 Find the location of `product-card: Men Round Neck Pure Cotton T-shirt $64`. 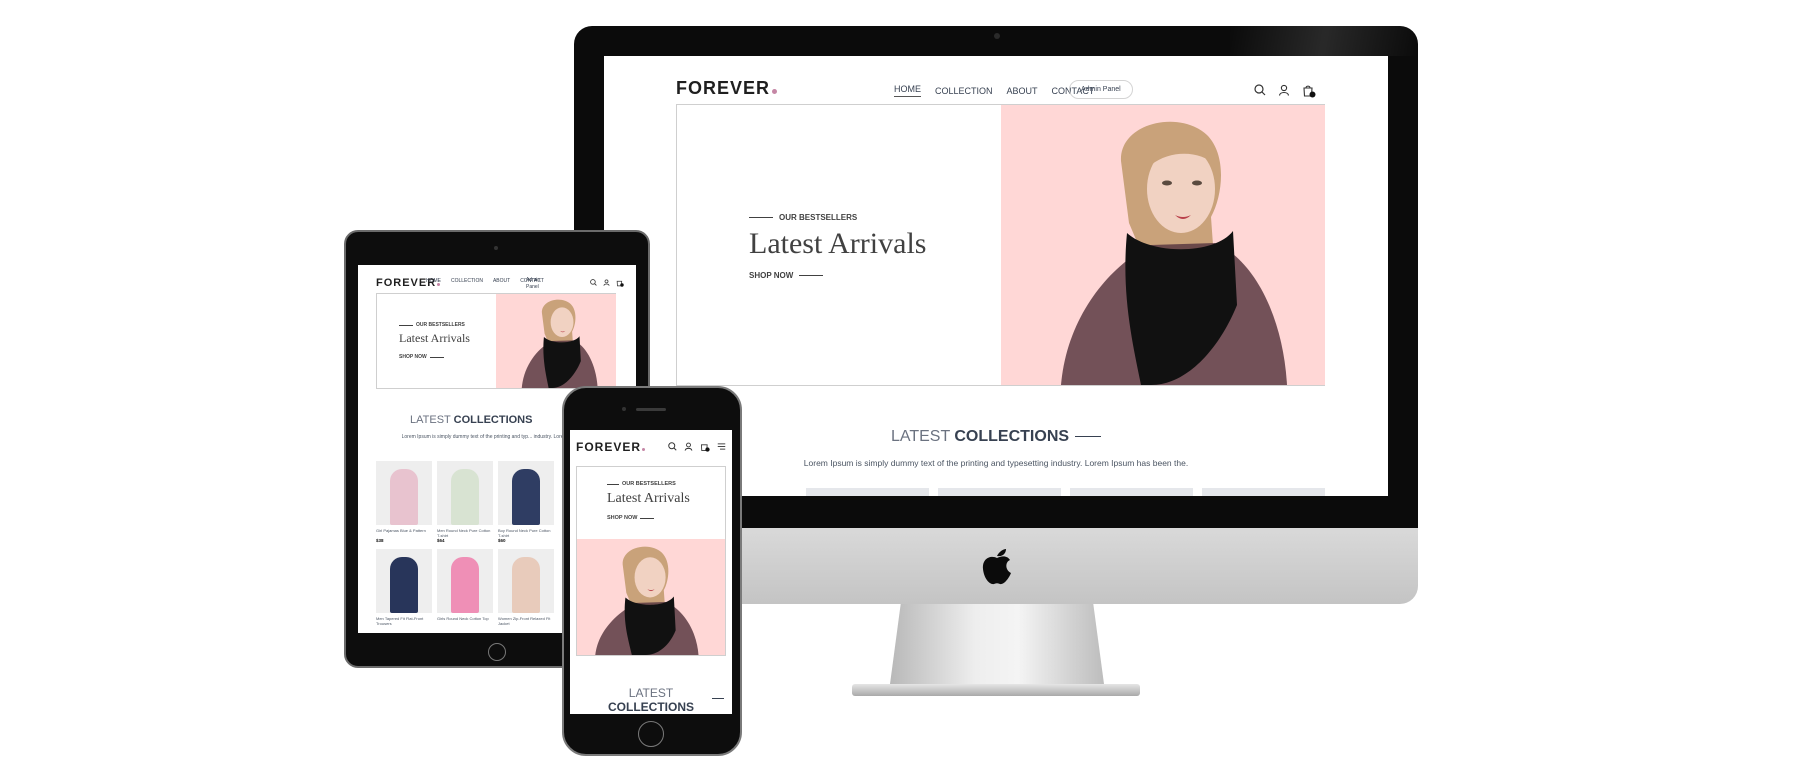

product-card: Men Round Neck Pure Cotton T-shirt $64 is located at coordinates (465, 502).